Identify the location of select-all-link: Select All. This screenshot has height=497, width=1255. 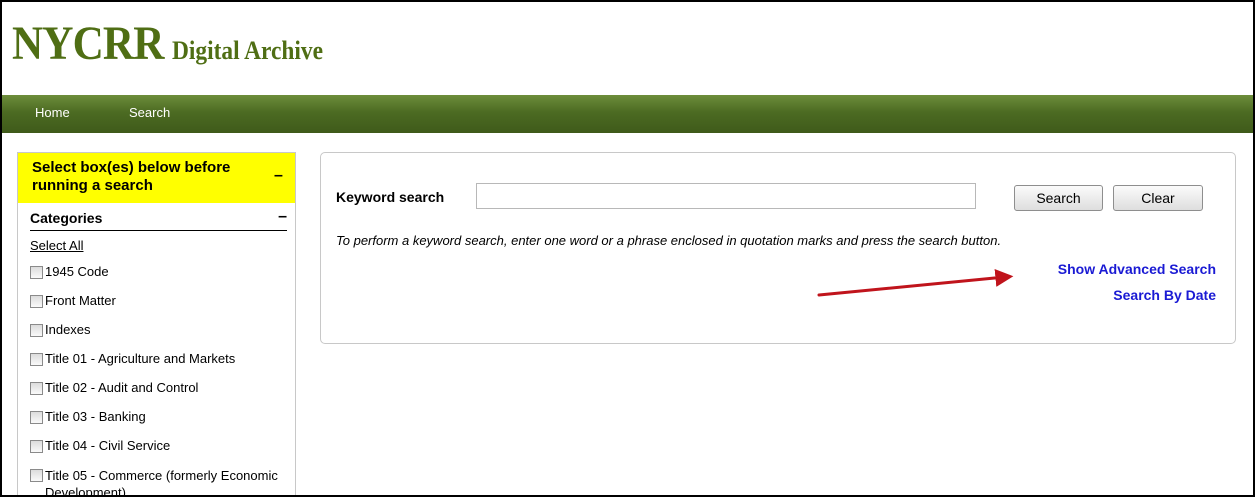
(56, 245).